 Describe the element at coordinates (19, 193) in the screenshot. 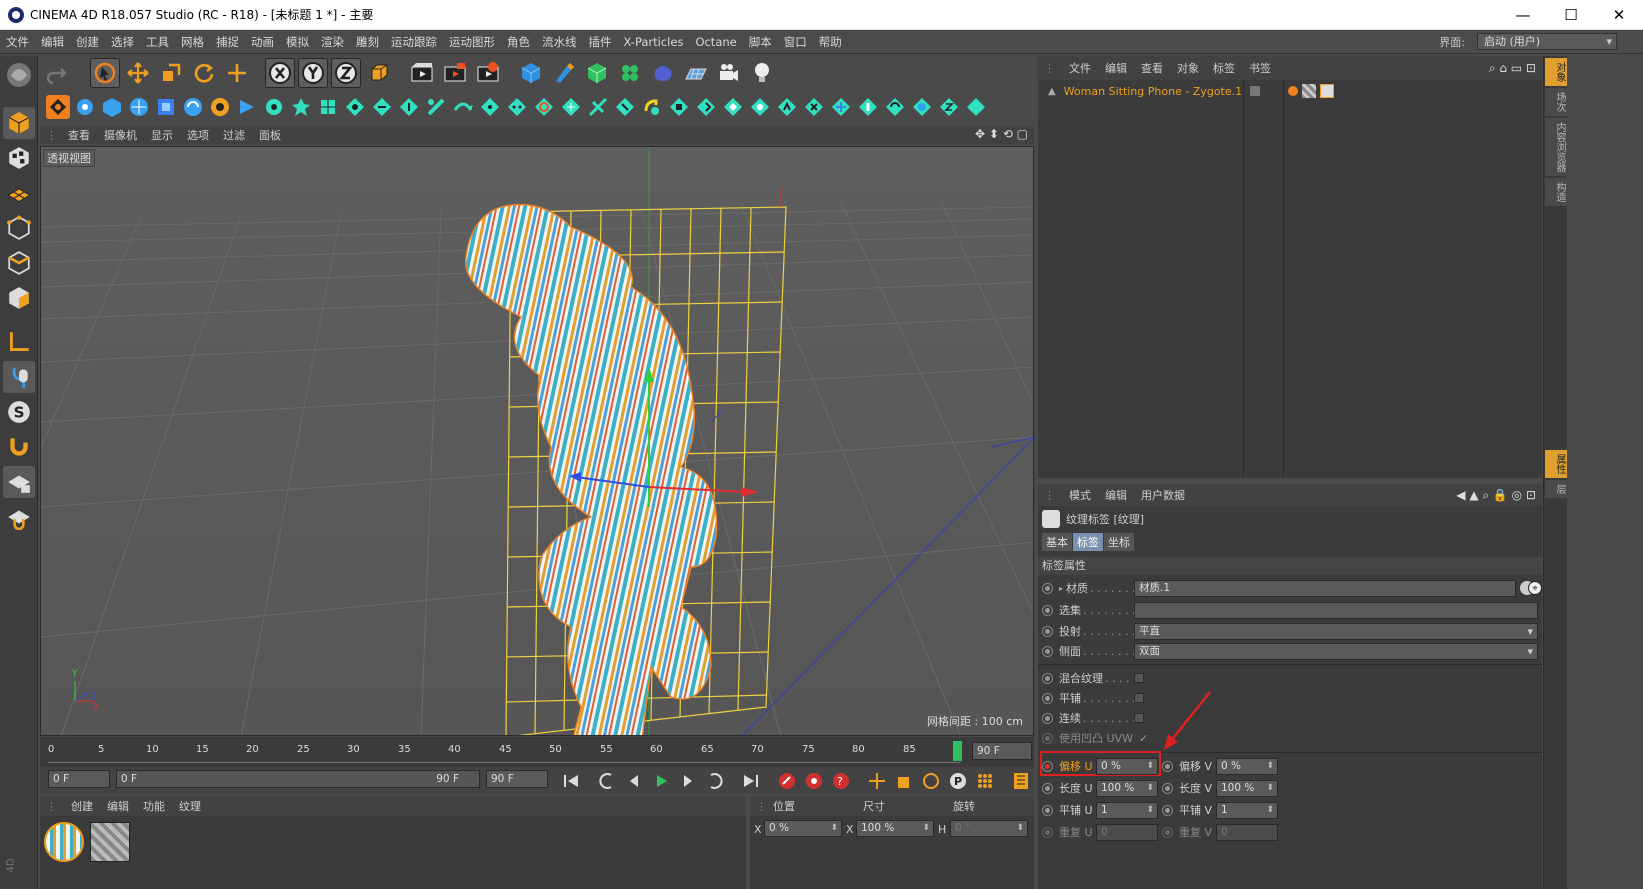

I see `workplane-mode-icon` at that location.